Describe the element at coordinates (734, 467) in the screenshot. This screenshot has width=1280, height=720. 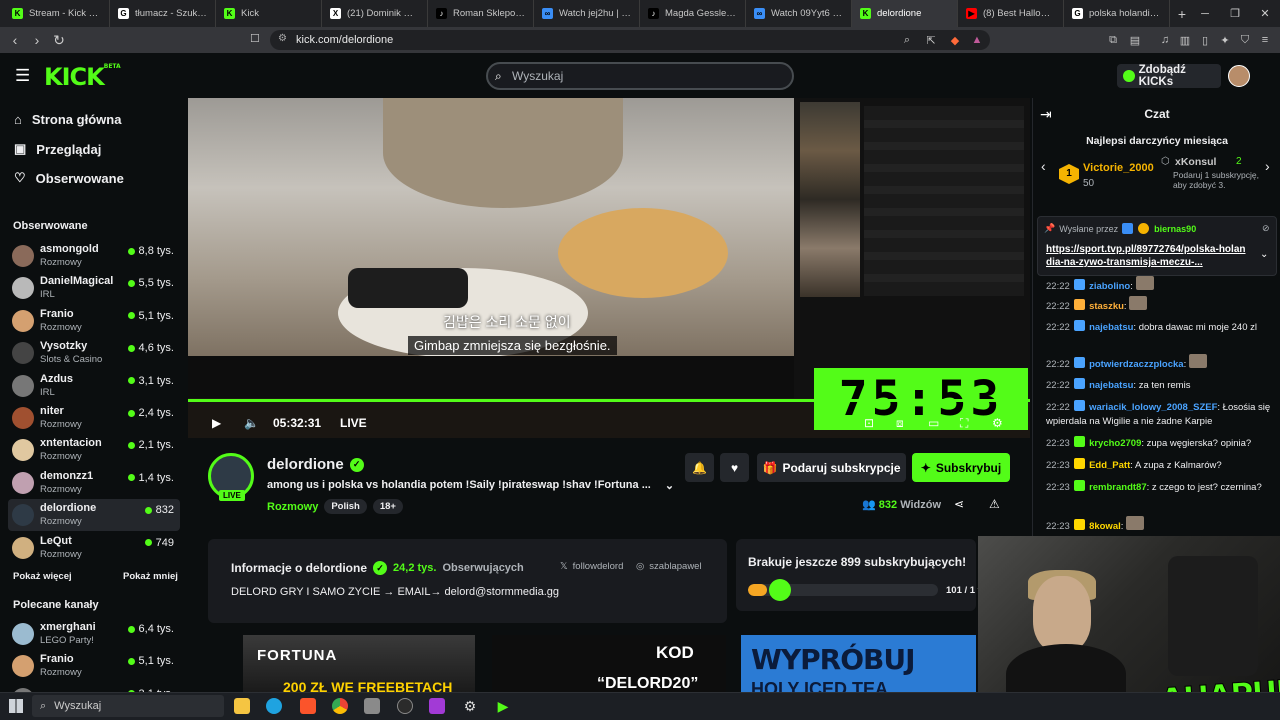
I see `follow-heart-button: ♥` at that location.